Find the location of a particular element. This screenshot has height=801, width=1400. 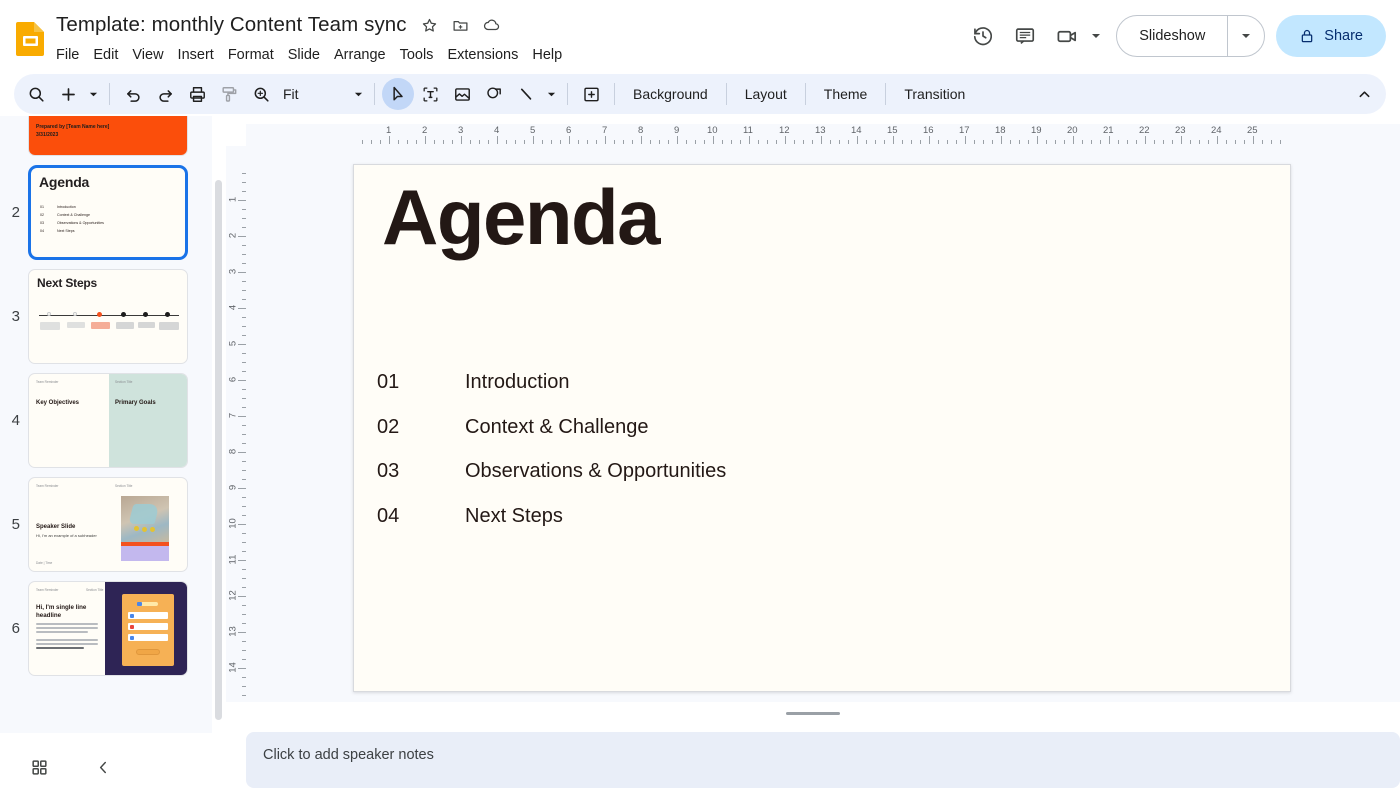

ruler-tick-label: 12 is located at coordinates (233, 595).